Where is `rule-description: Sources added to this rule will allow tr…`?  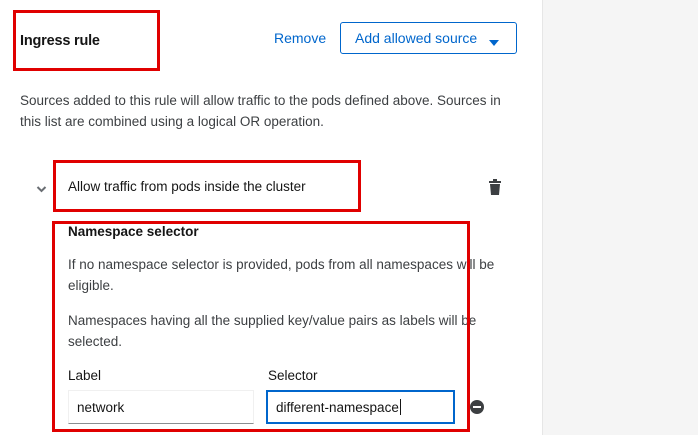
rule-description: Sources added to this rule will allow tr… is located at coordinates (260, 111).